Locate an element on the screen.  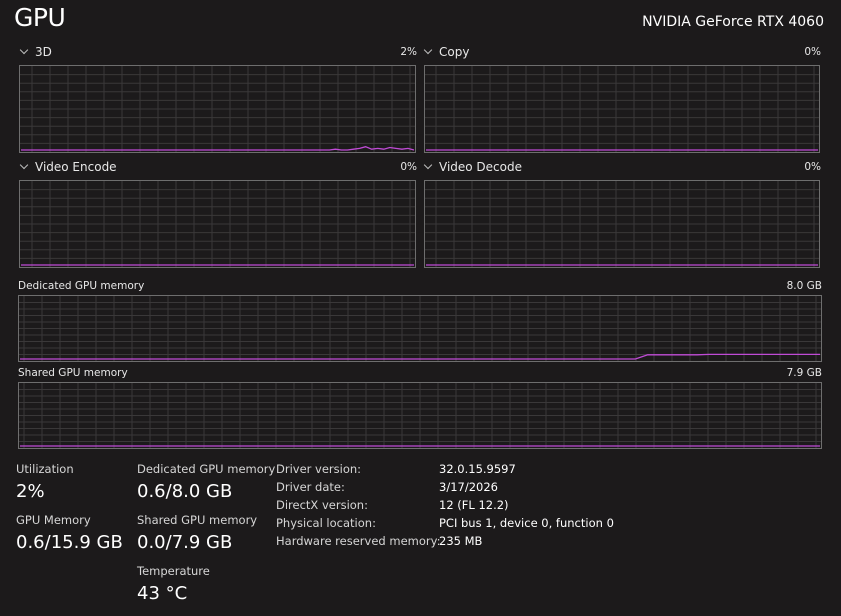
info-label: DirectX version: is located at coordinates (322, 505).